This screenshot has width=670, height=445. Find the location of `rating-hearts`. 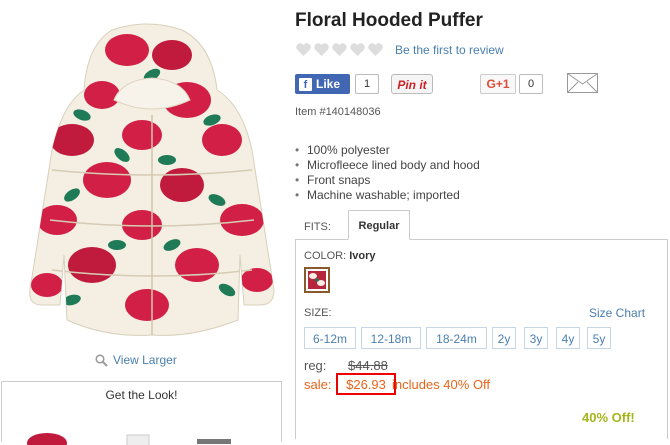

rating-hearts is located at coordinates (339, 49).